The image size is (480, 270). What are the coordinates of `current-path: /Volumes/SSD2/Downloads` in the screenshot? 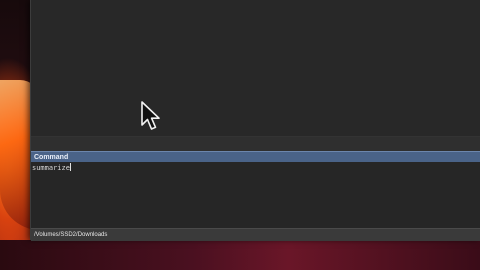 It's located at (71, 235).